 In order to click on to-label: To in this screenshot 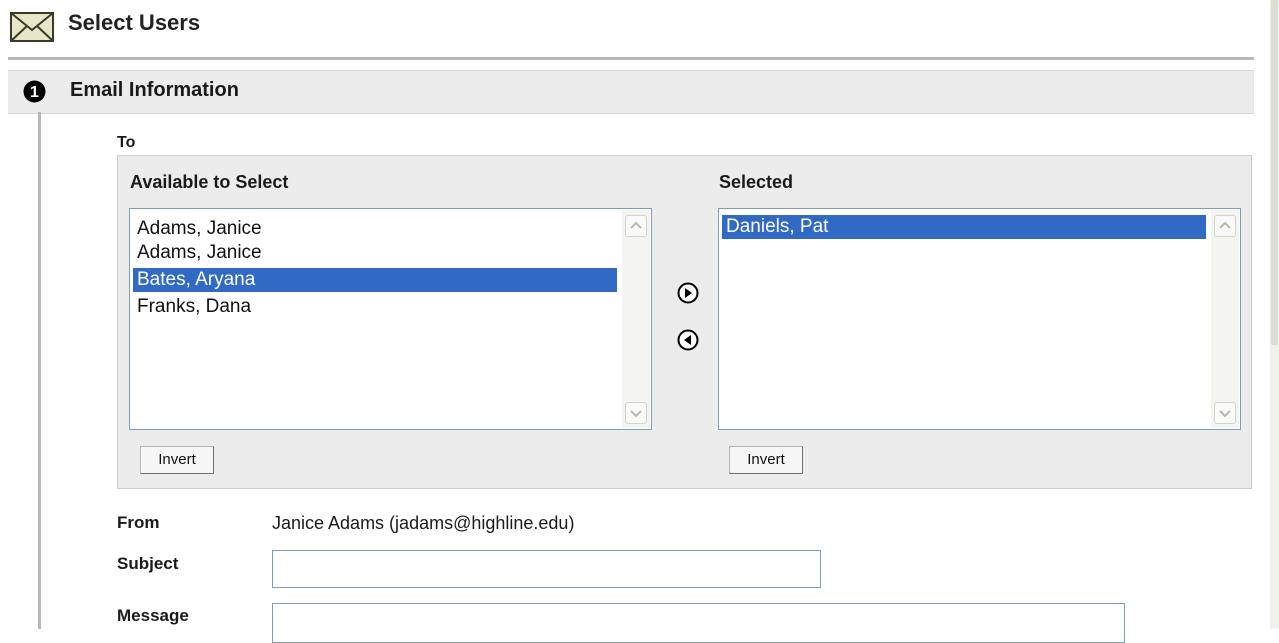, I will do `click(126, 142)`.